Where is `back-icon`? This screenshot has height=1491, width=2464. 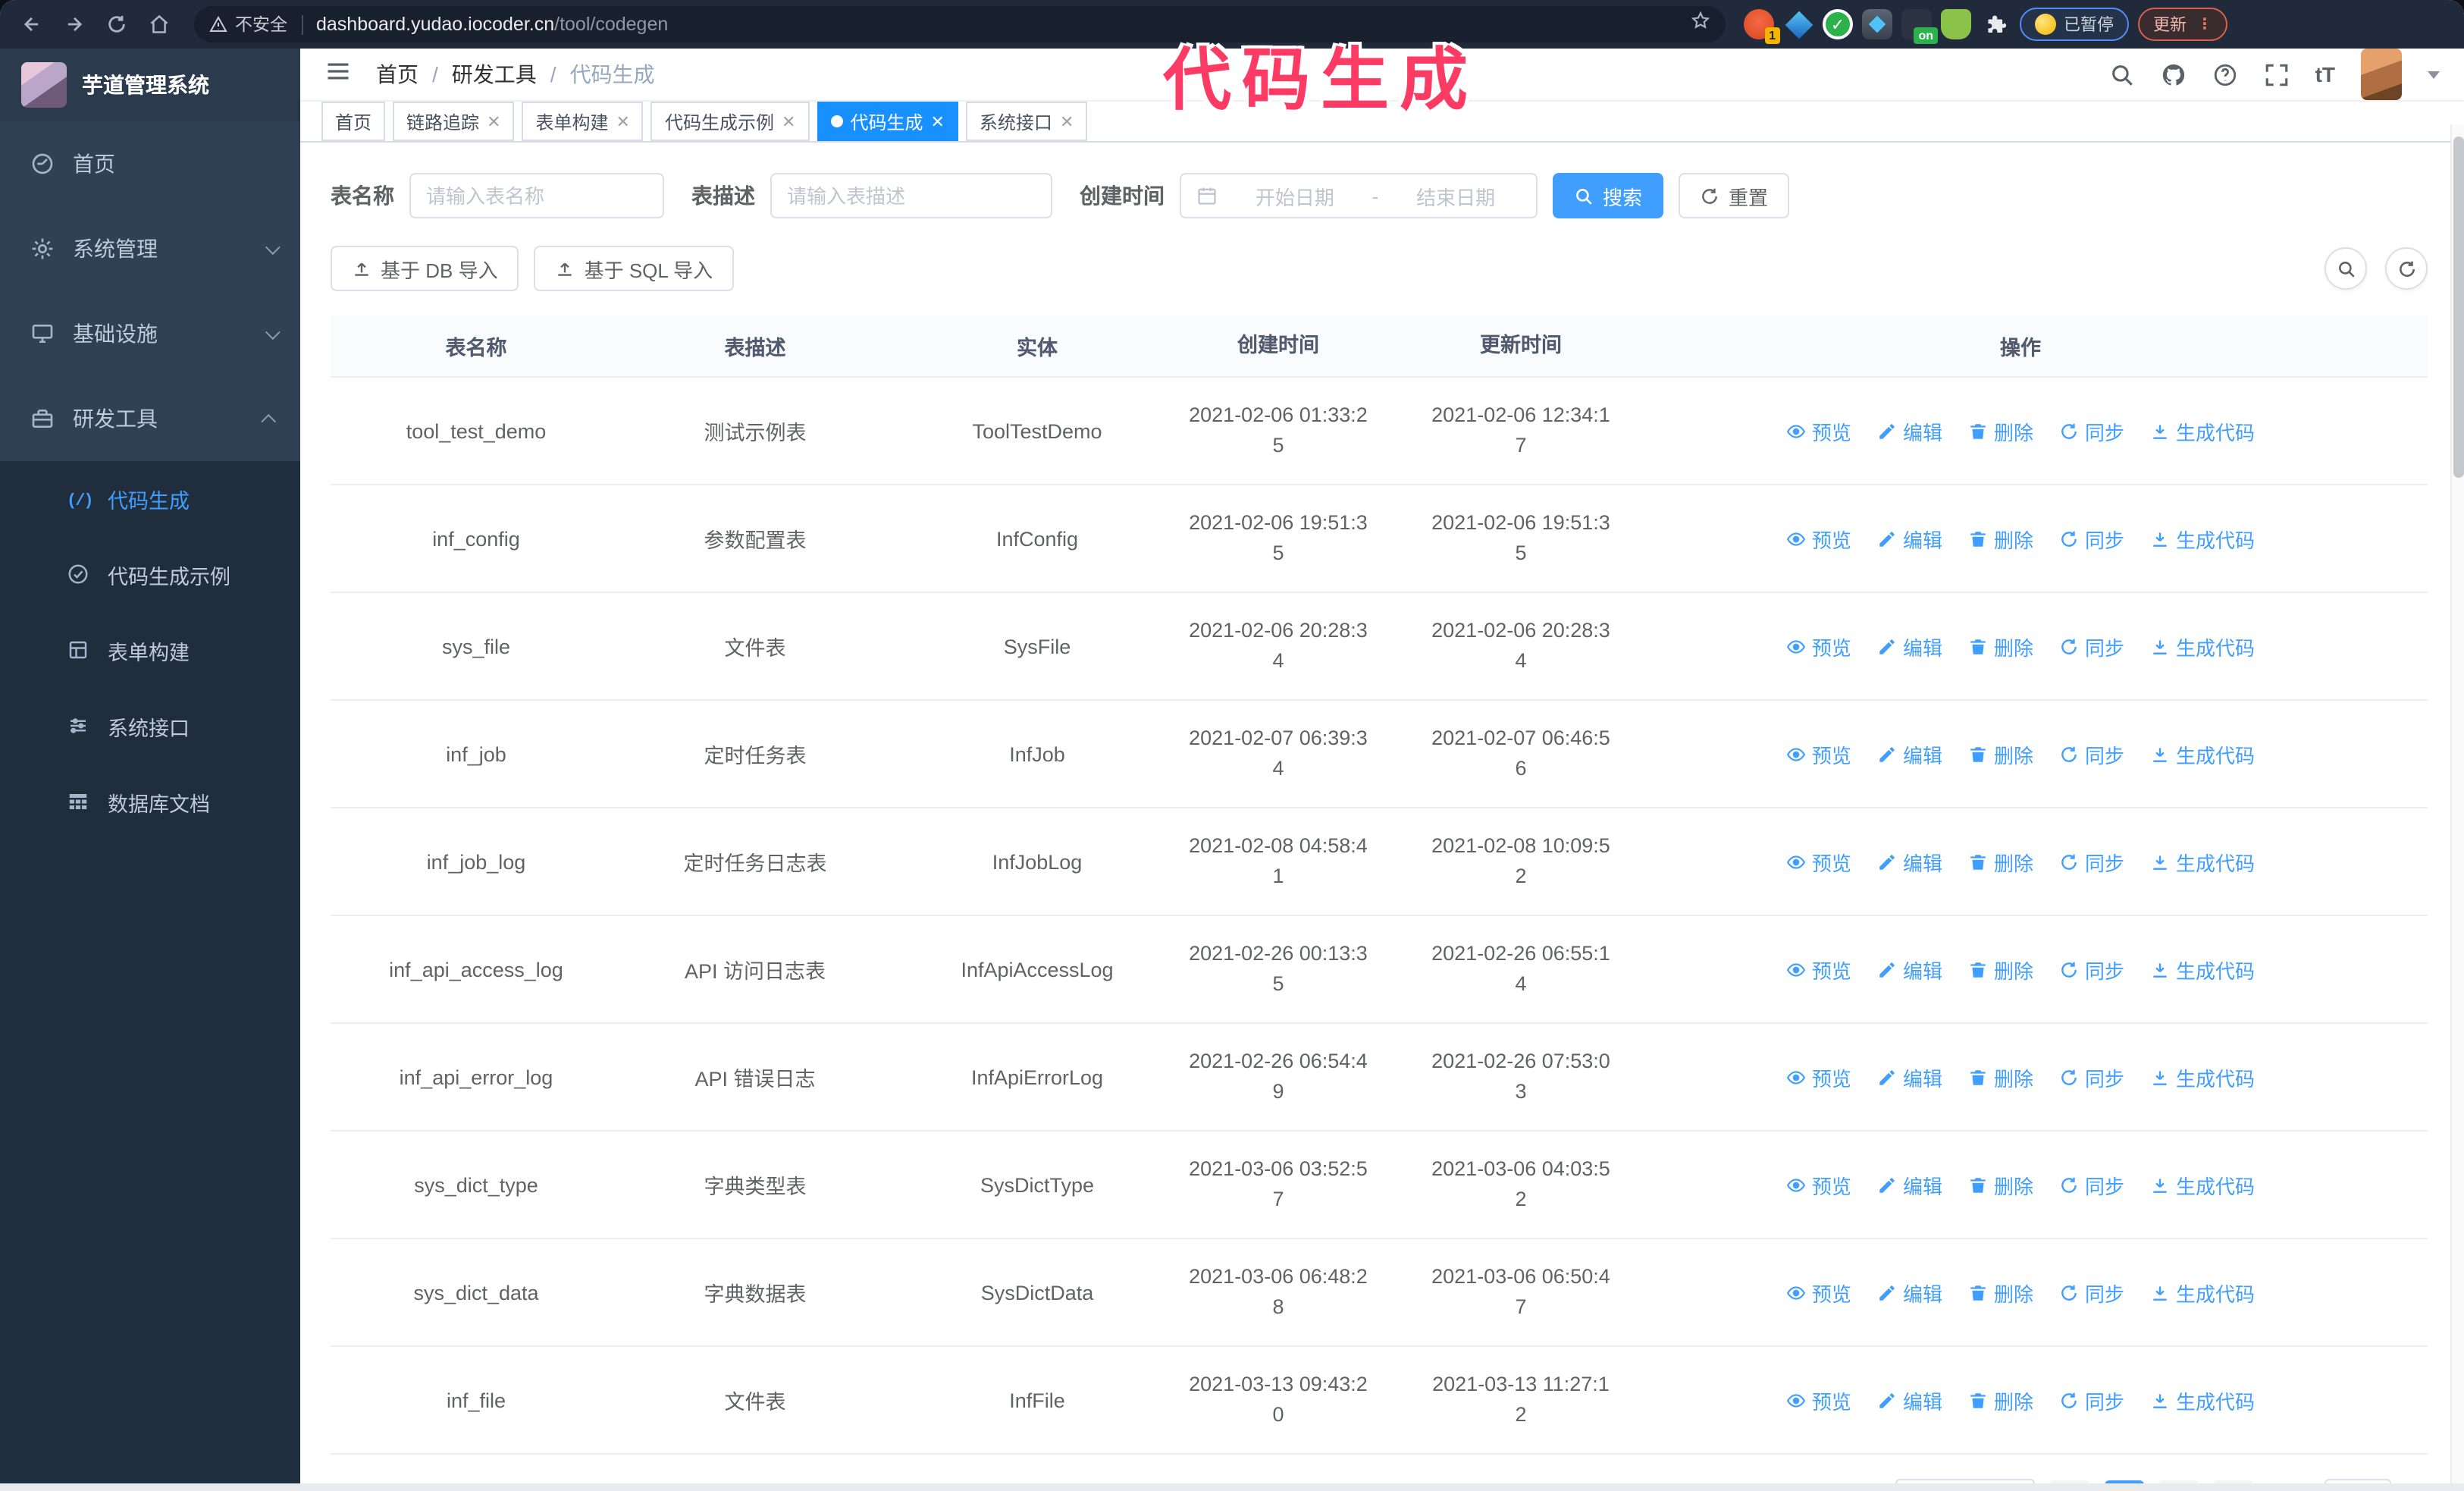
back-icon is located at coordinates (32, 24).